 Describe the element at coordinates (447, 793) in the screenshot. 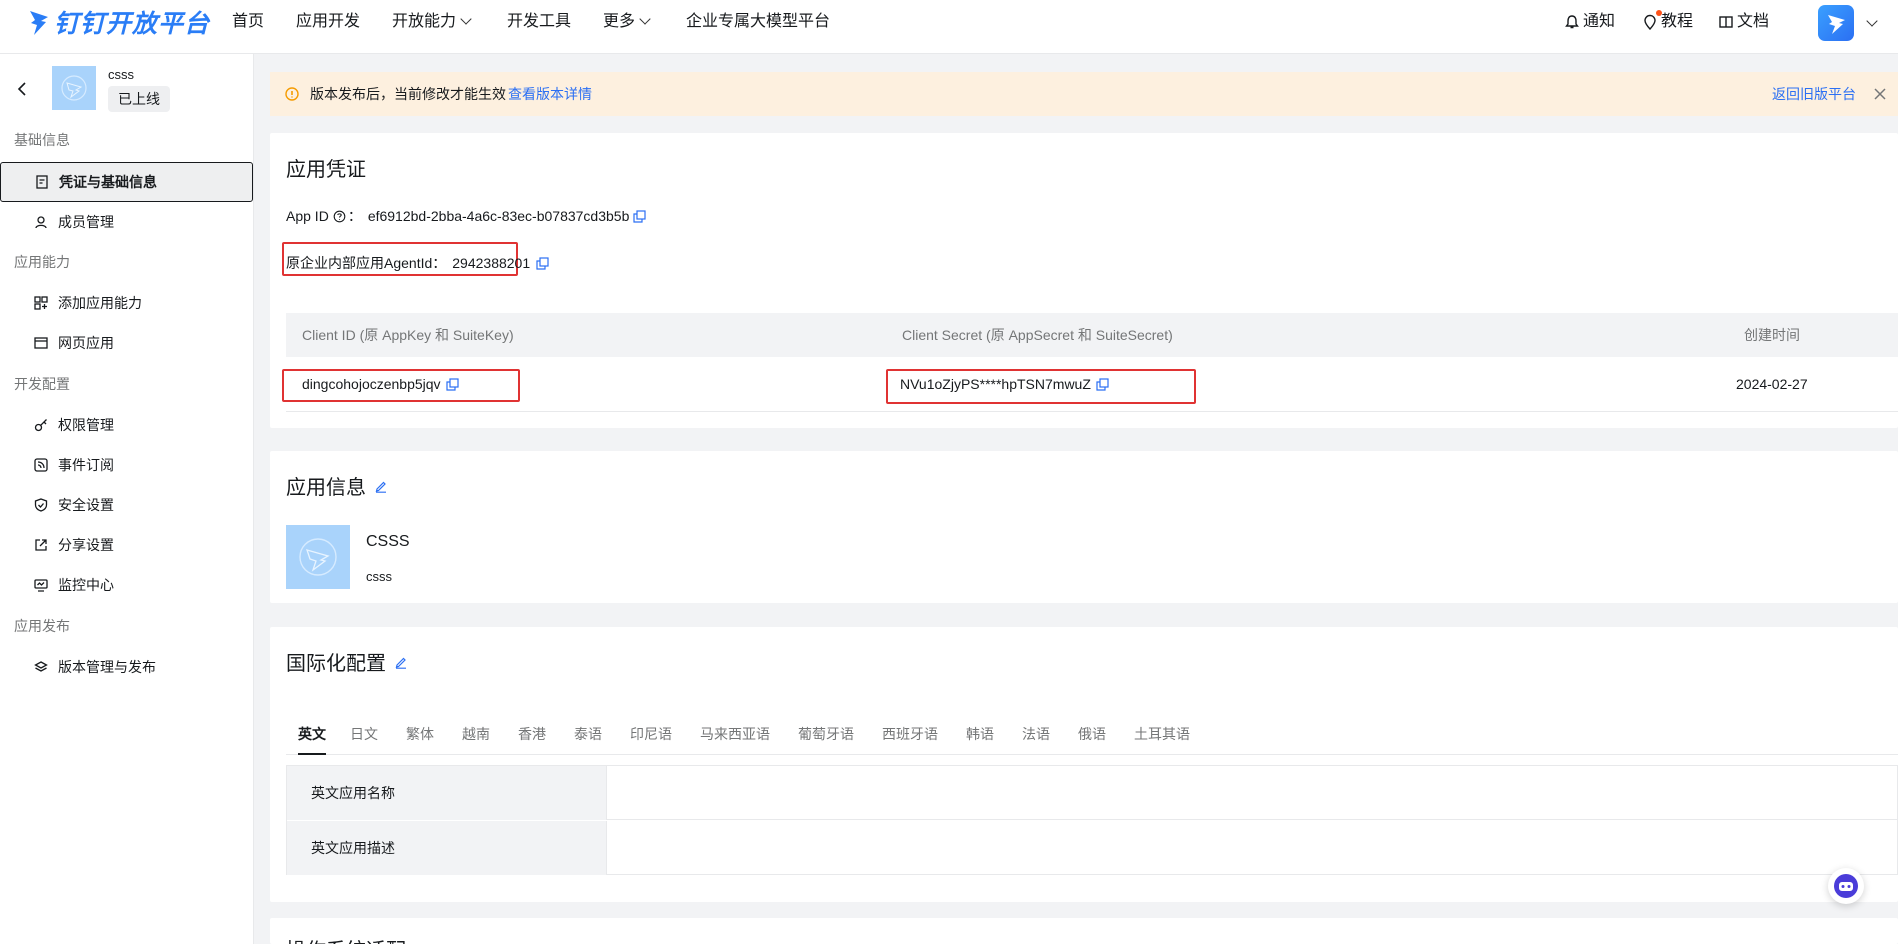

I see `english-name-label: 英文应用名称` at that location.